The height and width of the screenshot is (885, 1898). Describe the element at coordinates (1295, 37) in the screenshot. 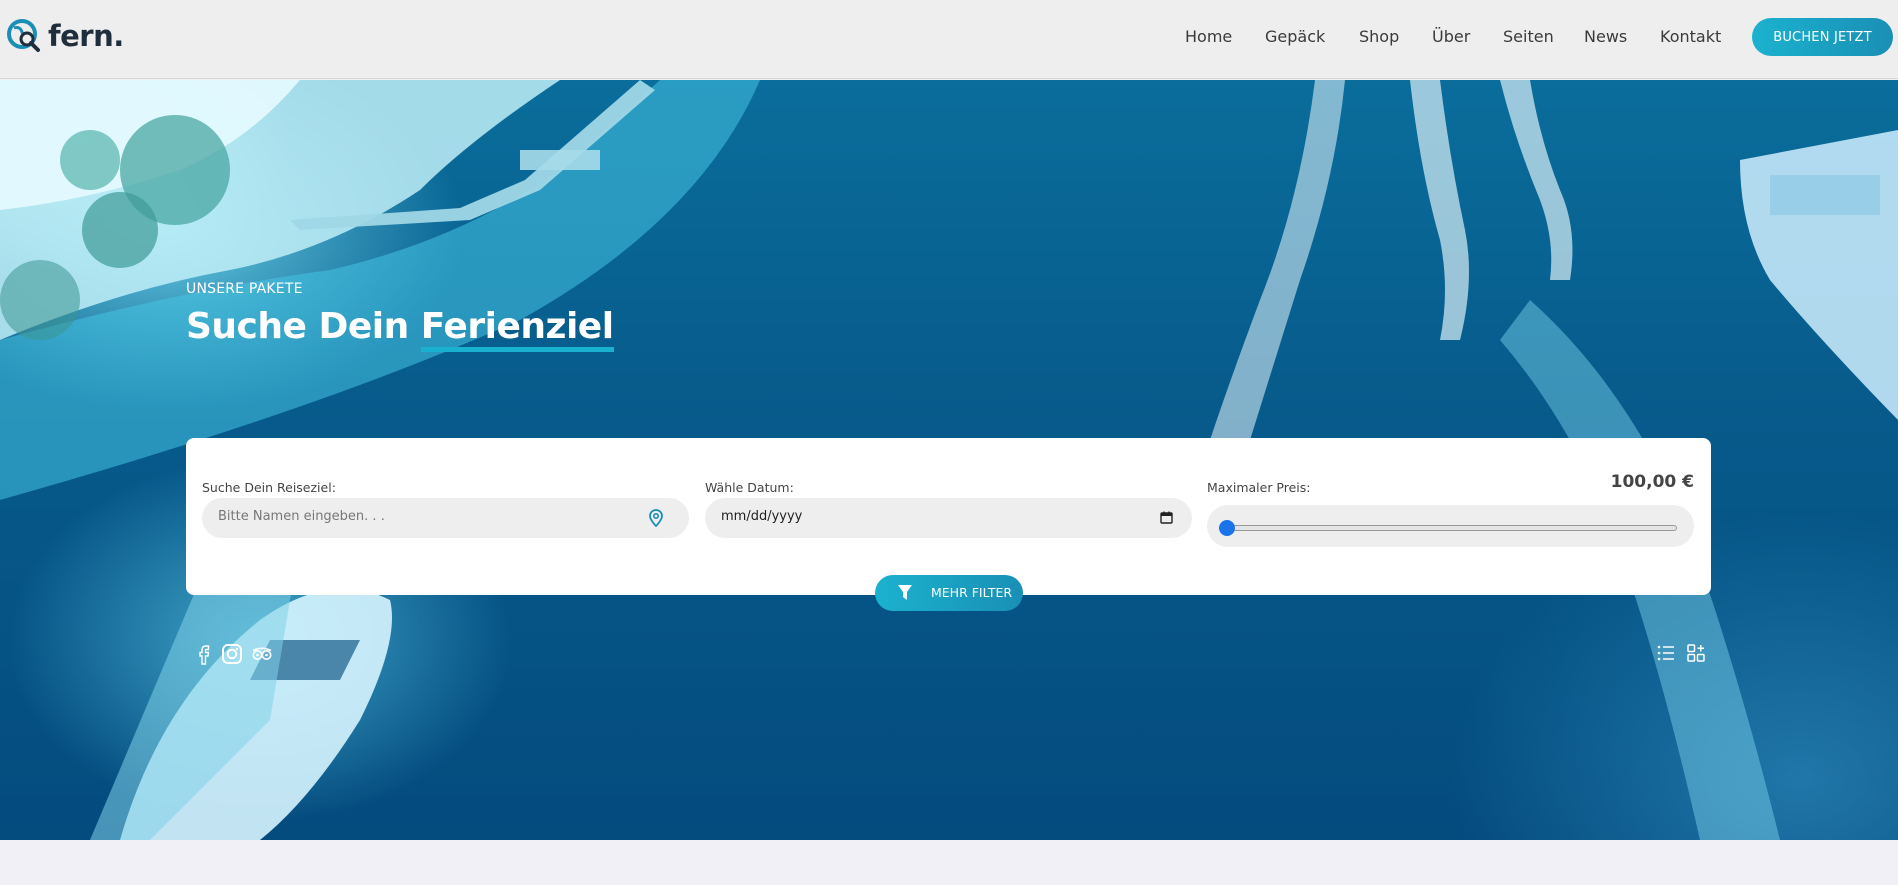

I see `nav-item-gepaeck: Gepäck` at that location.